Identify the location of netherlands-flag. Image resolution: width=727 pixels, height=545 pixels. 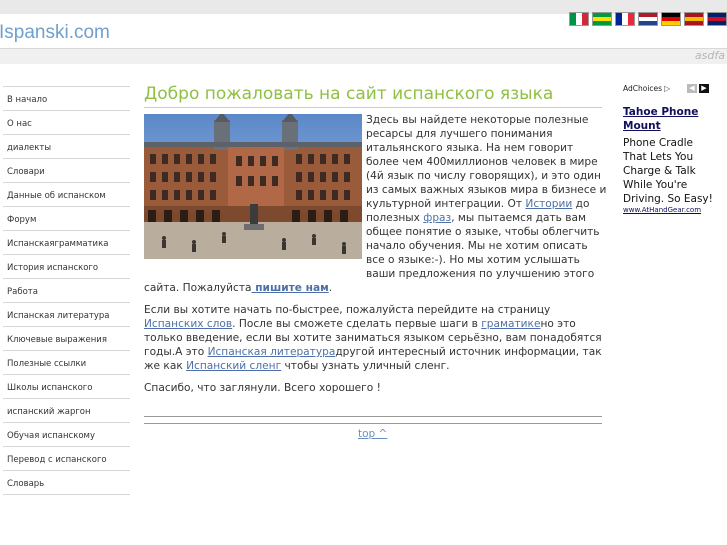
(648, 19).